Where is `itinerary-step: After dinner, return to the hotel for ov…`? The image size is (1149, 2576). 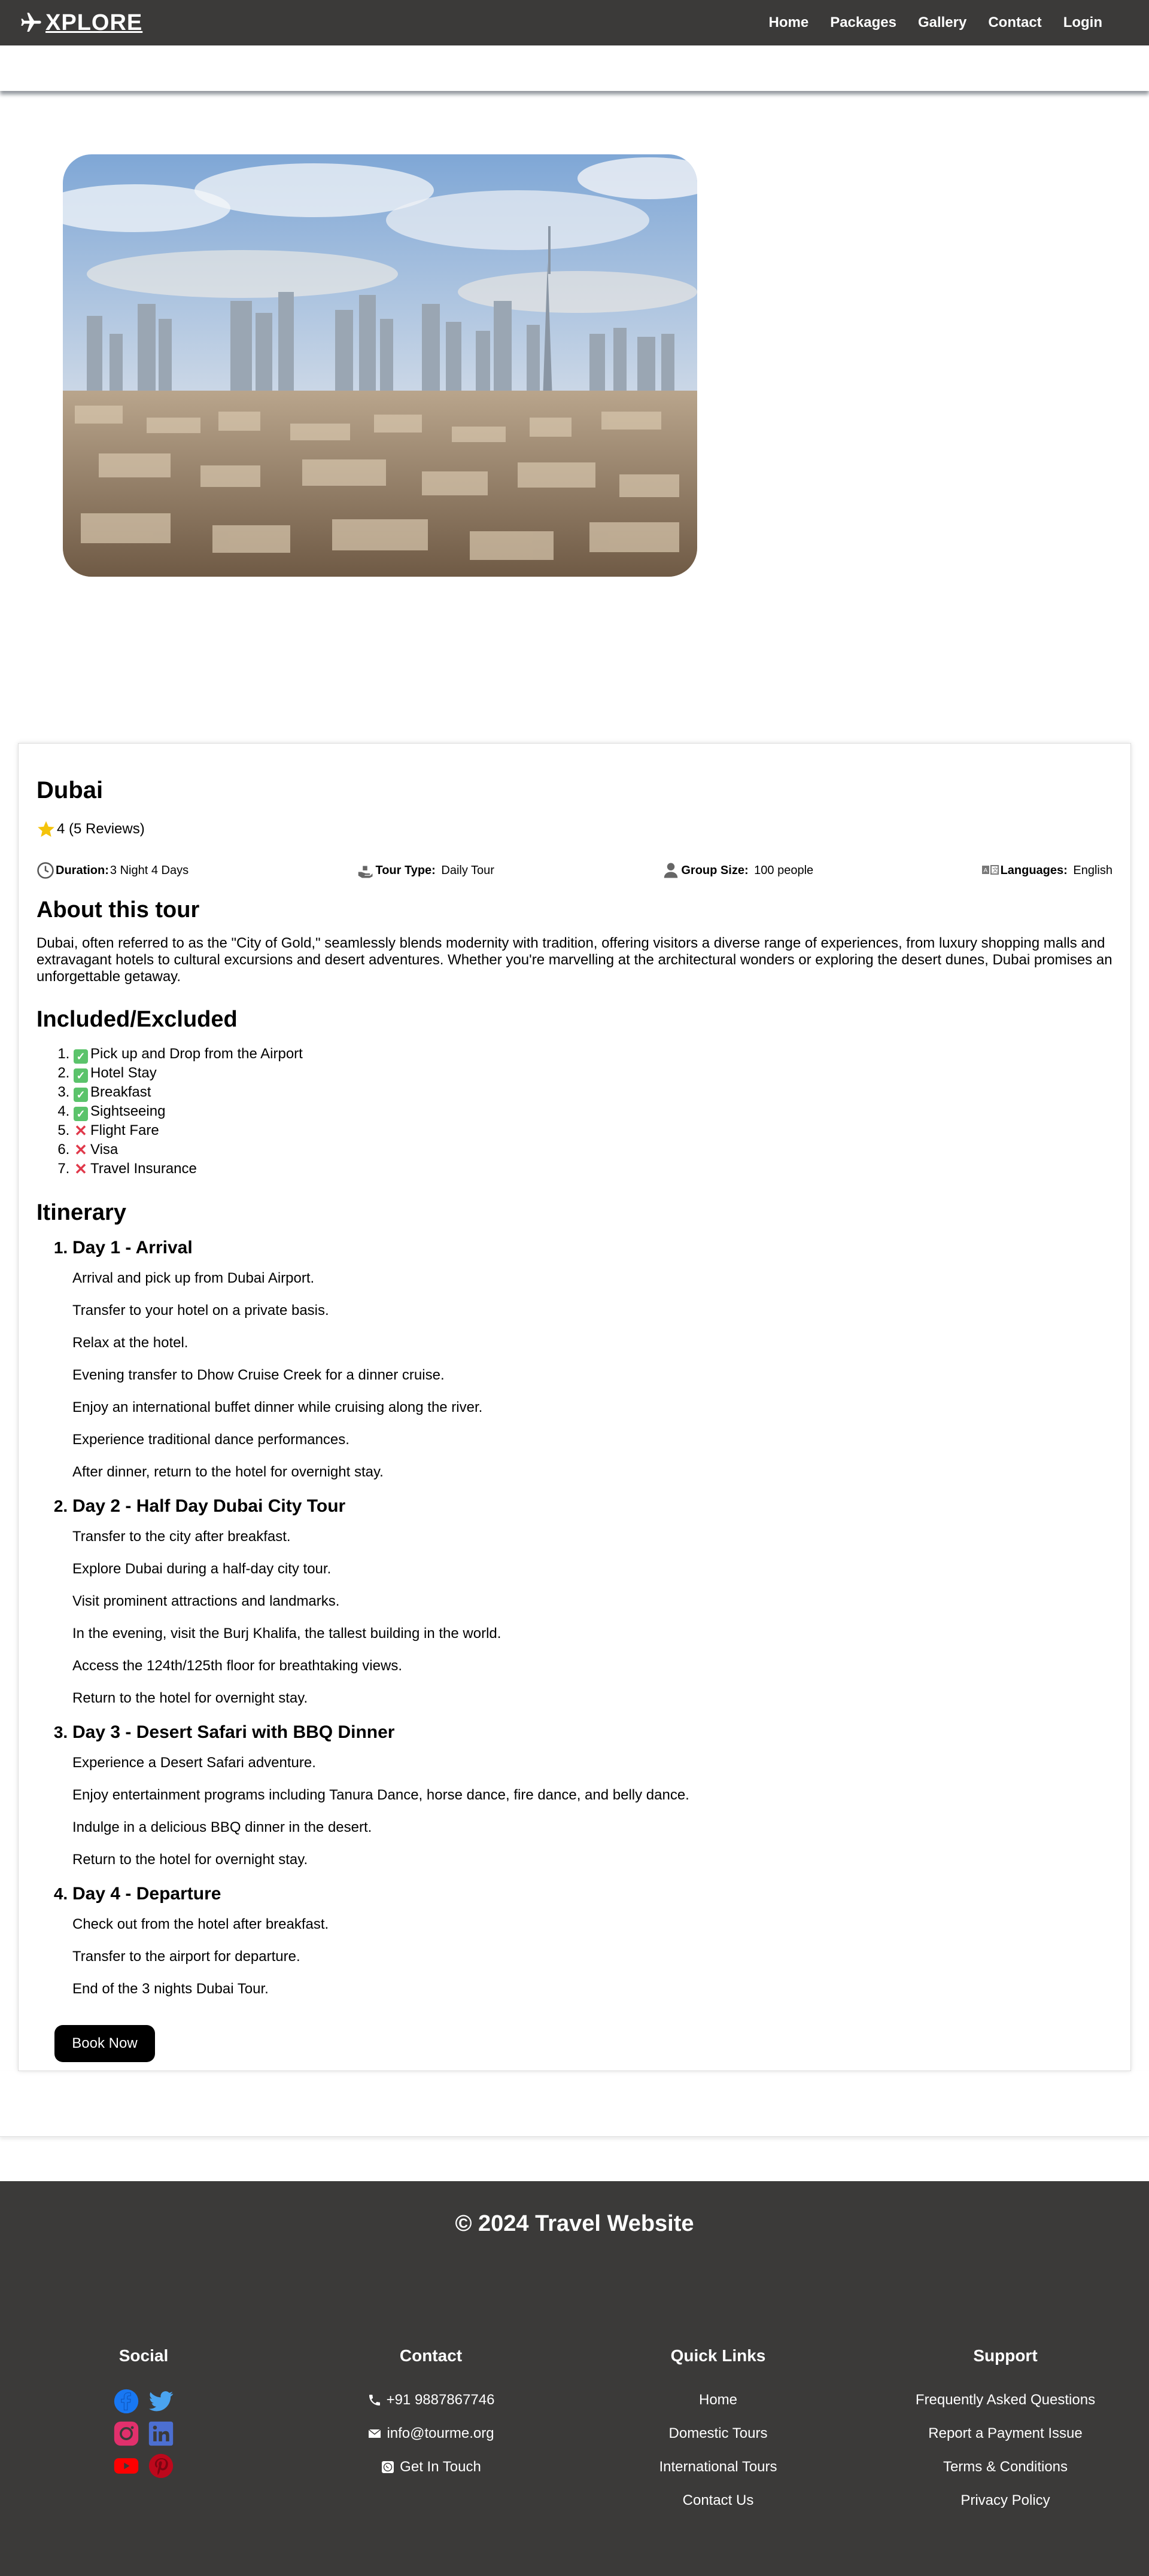 itinerary-step: After dinner, return to the hotel for ov… is located at coordinates (228, 1472).